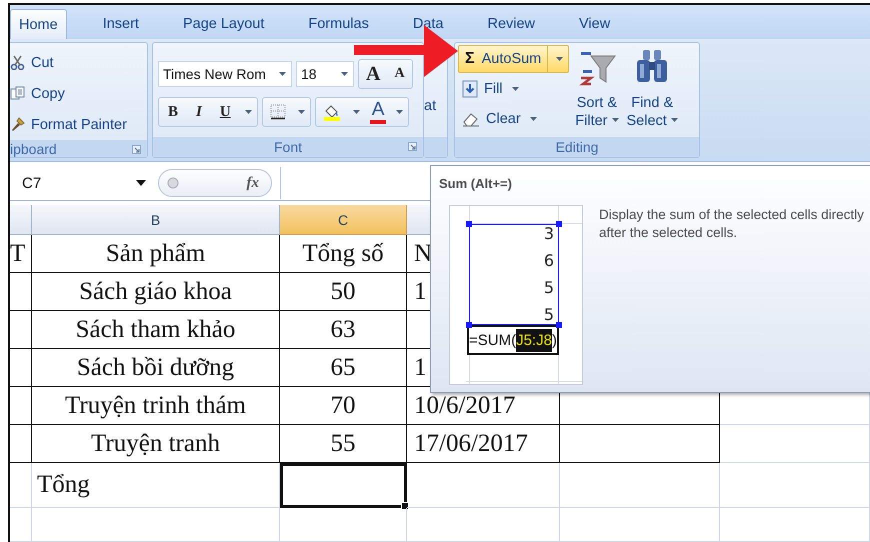 The height and width of the screenshot is (542, 870). What do you see at coordinates (225, 112) in the screenshot?
I see `underline-button: U` at bounding box center [225, 112].